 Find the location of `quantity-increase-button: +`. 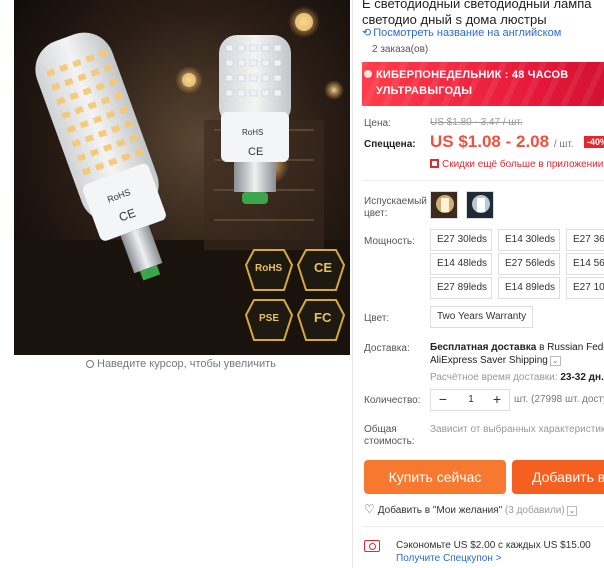

quantity-increase-button: + is located at coordinates (497, 400).